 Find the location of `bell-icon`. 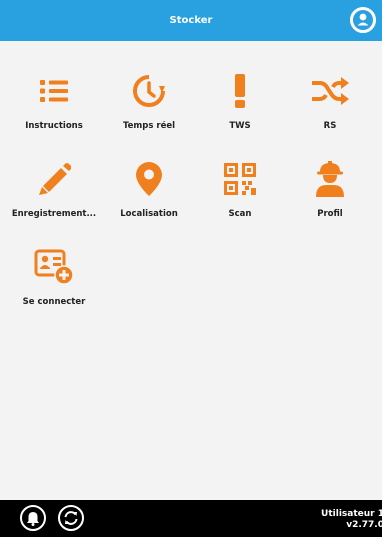

bell-icon is located at coordinates (33, 518).